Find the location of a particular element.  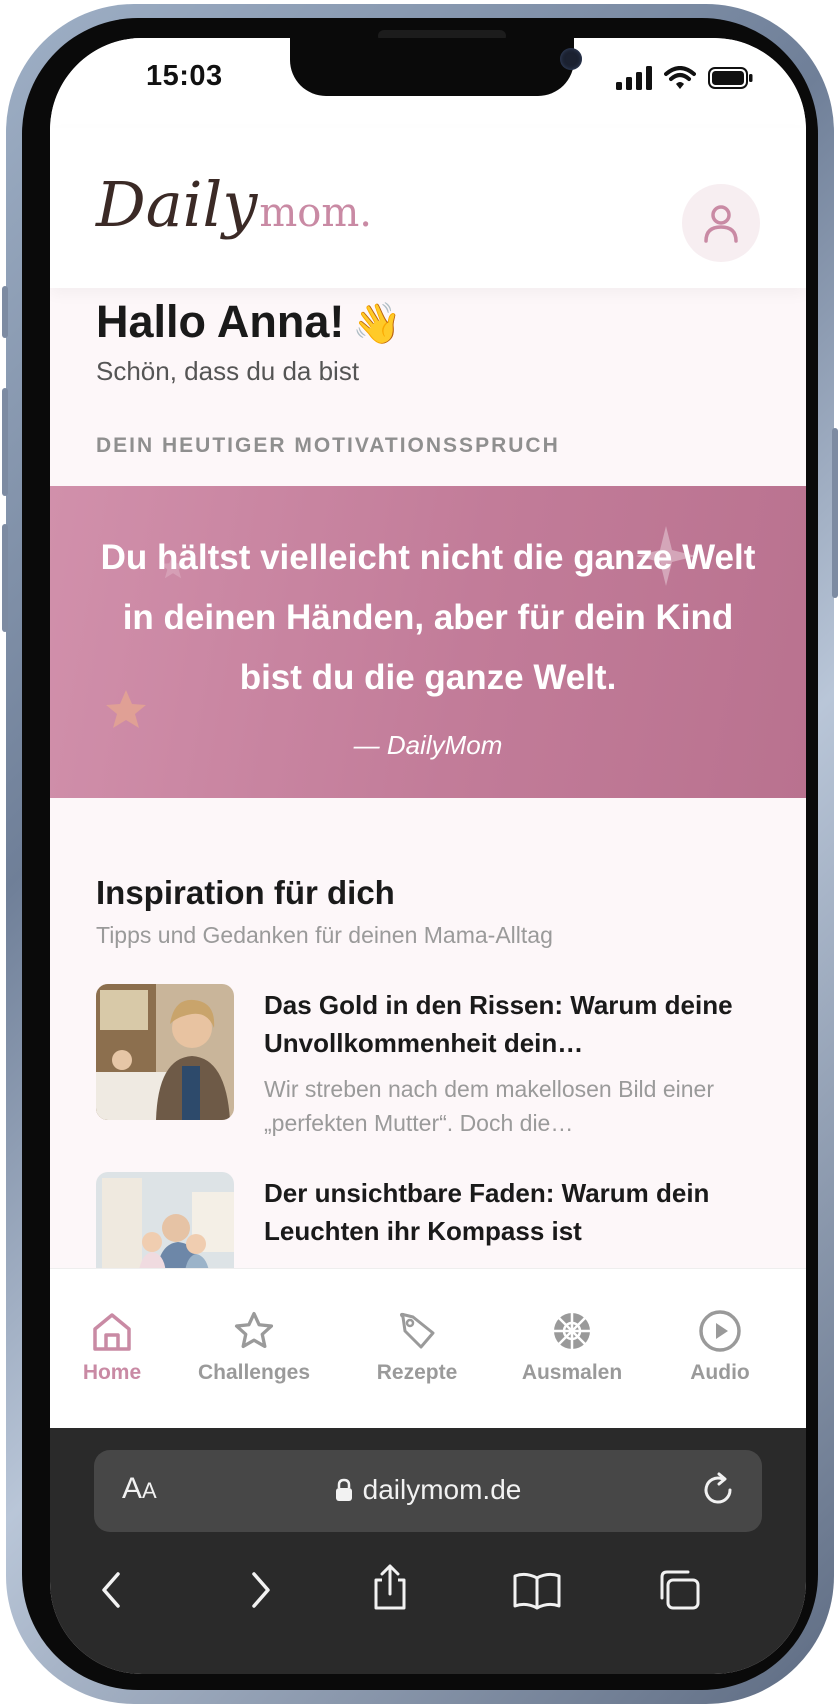

share-icon is located at coordinates (390, 1587).